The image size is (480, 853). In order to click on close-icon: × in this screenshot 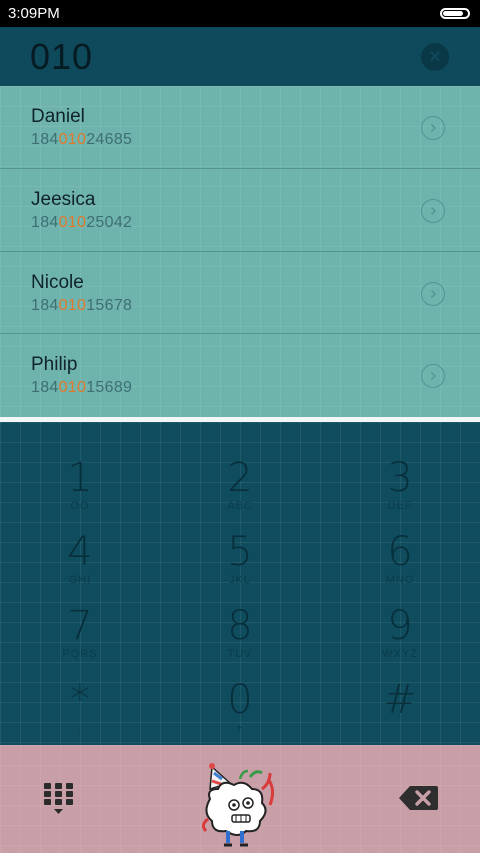, I will do `click(435, 57)`.